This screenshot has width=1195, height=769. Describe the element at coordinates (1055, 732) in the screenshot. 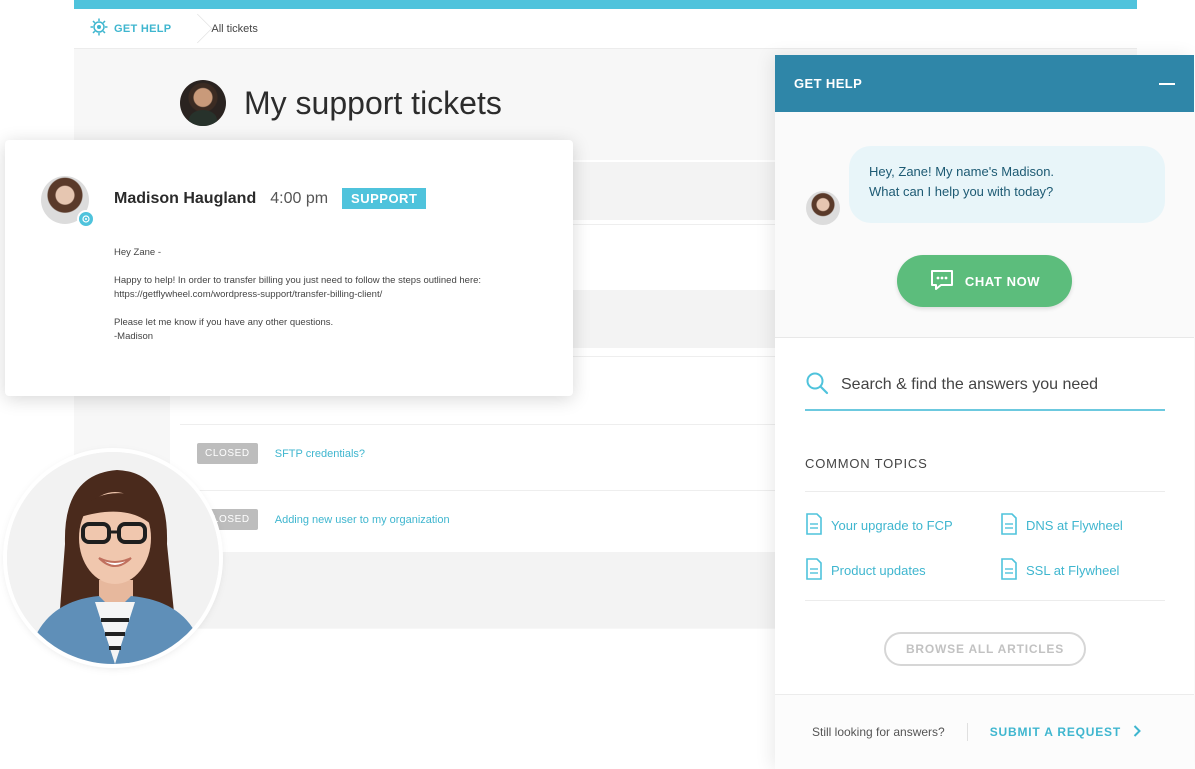

I see `submit-request-label: SUBMIT A REQUEST` at that location.